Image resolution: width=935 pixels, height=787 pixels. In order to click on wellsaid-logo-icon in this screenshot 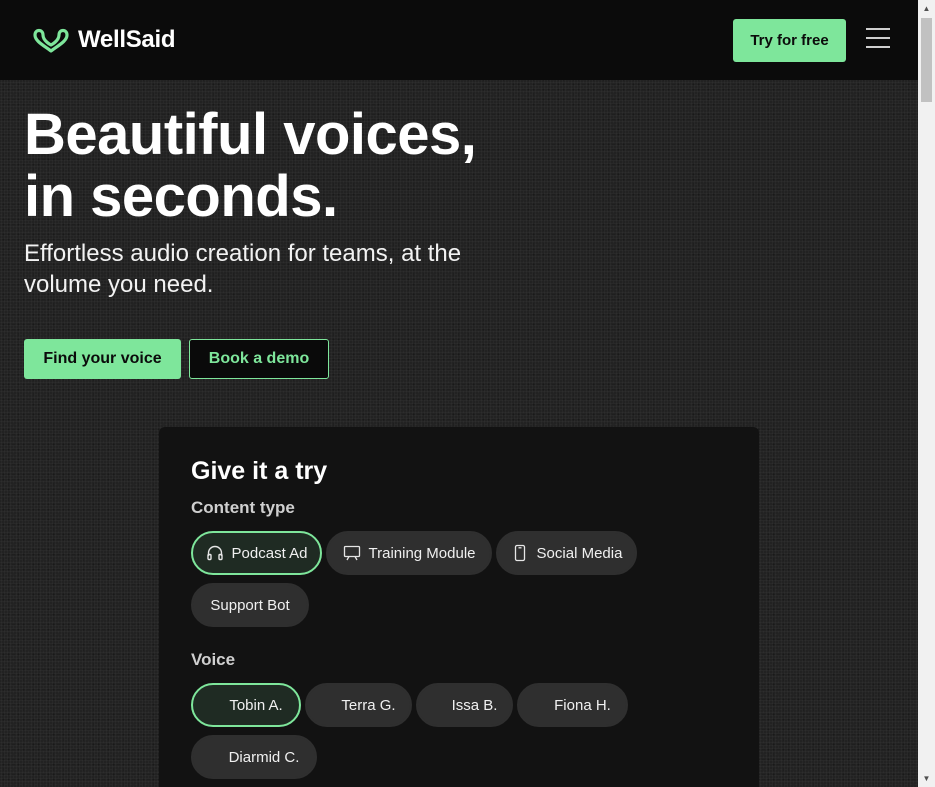, I will do `click(51, 40)`.